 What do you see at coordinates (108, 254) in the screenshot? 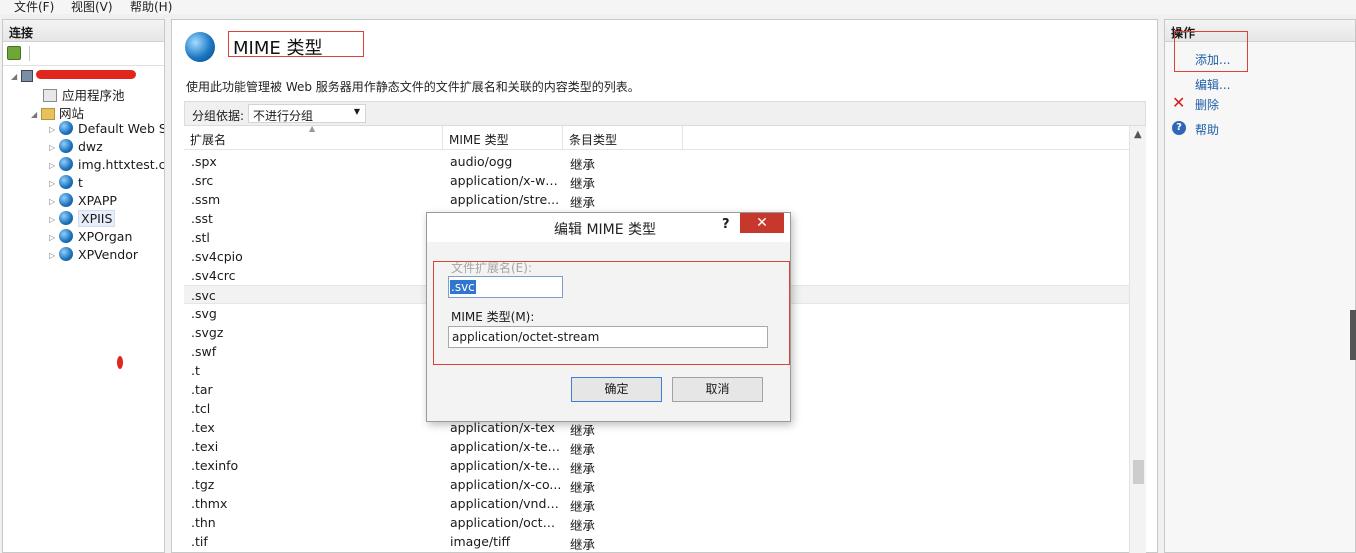
I see `site-label: XPVendor` at bounding box center [108, 254].